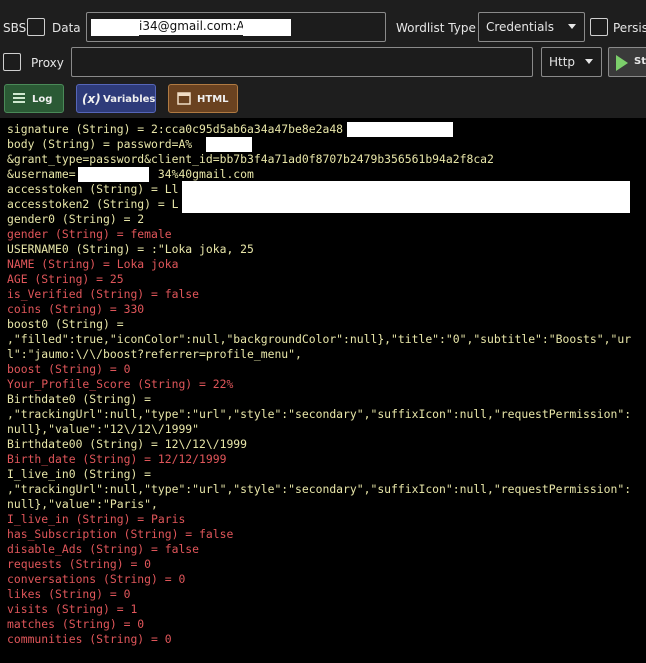 The height and width of the screenshot is (663, 646). Describe the element at coordinates (91, 99) in the screenshot. I see `variable-icon: (x)` at that location.